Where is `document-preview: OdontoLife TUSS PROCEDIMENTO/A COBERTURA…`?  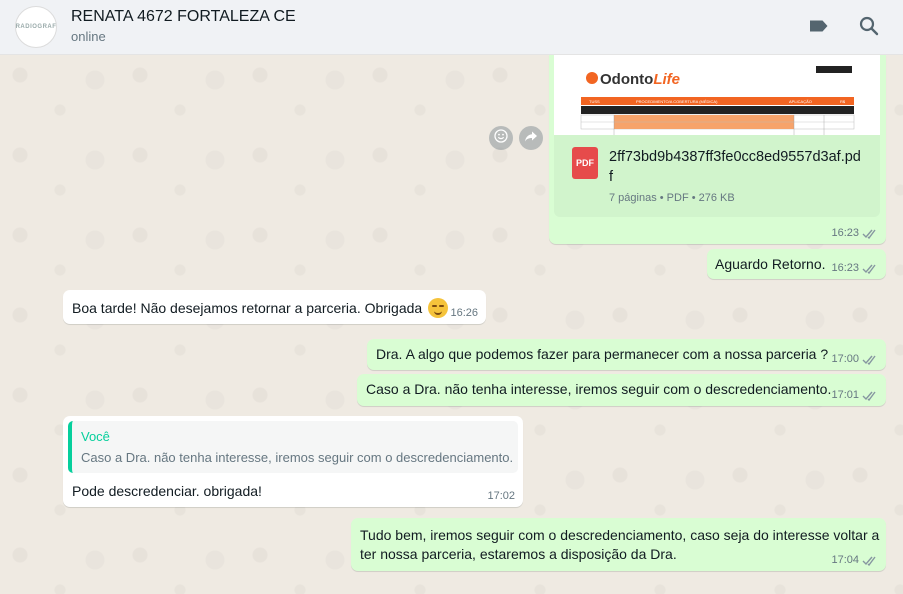 document-preview: OdontoLife TUSS PROCEDIMENTO/A COBERTURA… is located at coordinates (717, 95).